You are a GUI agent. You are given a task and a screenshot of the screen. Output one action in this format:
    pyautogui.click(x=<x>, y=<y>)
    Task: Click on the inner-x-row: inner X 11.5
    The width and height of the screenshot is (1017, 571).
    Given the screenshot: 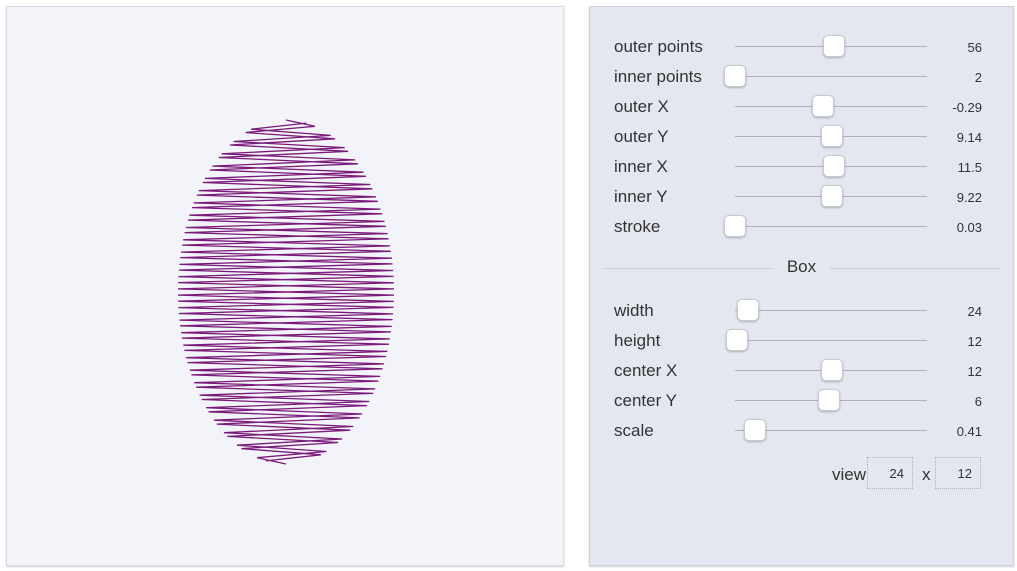 What is the action you would take?
    pyautogui.click(x=801, y=167)
    